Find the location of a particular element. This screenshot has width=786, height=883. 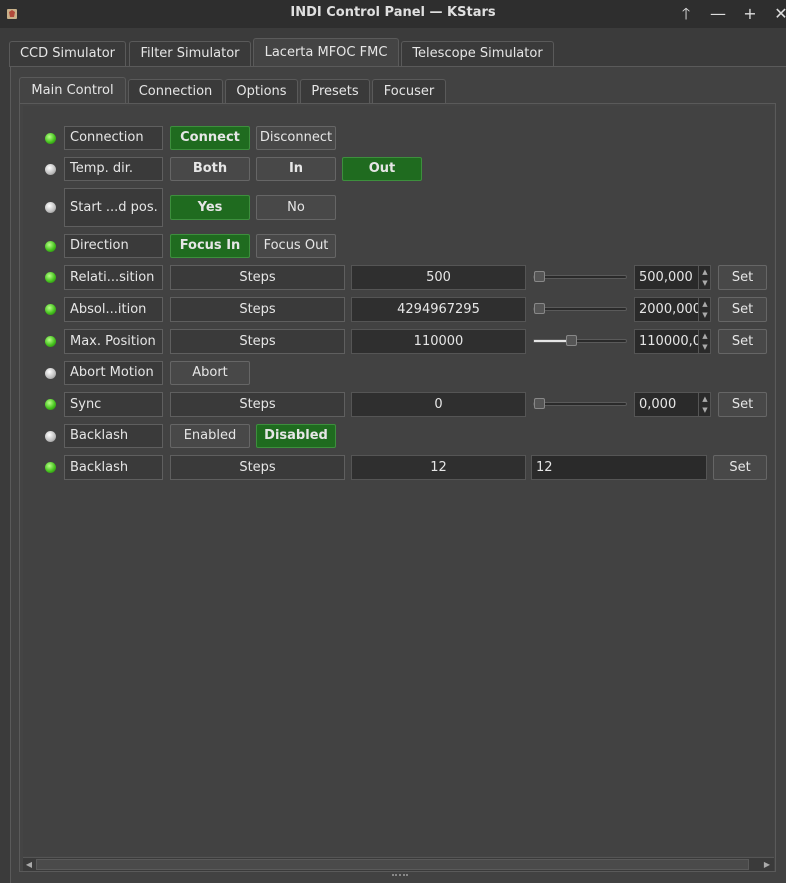

absolute-slider is located at coordinates (580, 308).